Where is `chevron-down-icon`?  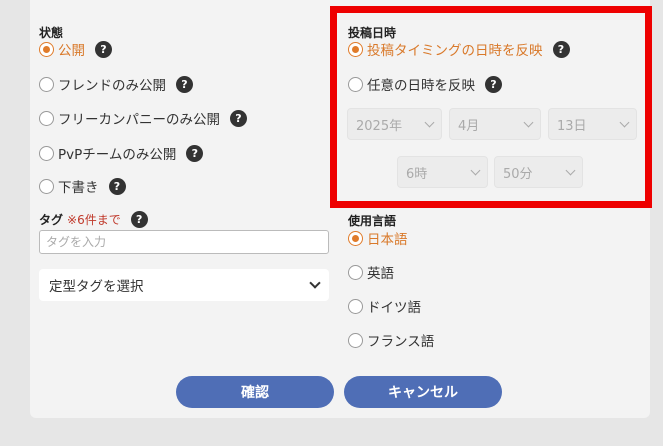 chevron-down-icon is located at coordinates (315, 283).